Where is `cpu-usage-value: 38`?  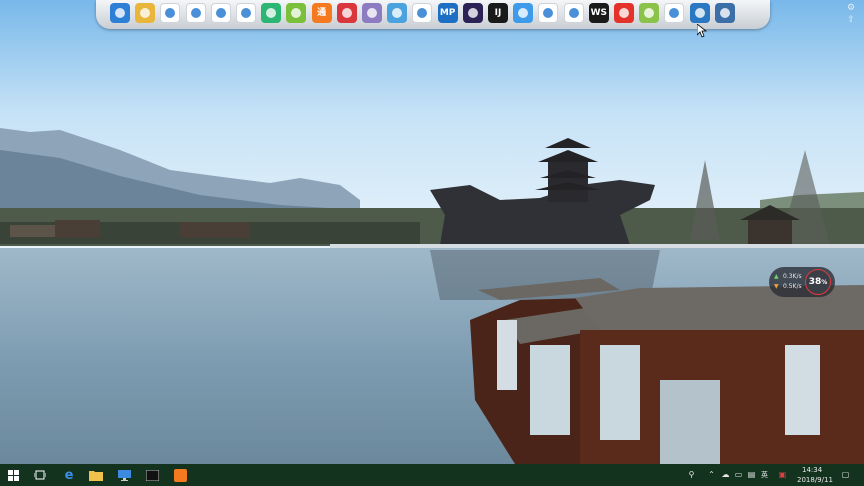
cpu-usage-value: 38 is located at coordinates (815, 282).